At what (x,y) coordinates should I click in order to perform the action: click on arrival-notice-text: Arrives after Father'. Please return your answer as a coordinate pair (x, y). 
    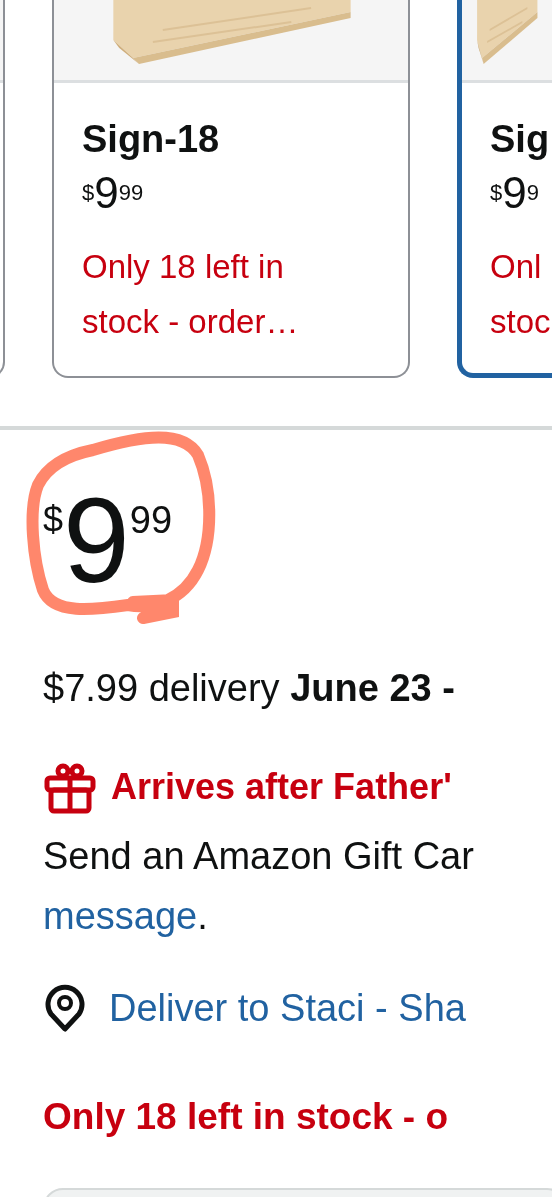
    Looking at the image, I should click on (281, 787).